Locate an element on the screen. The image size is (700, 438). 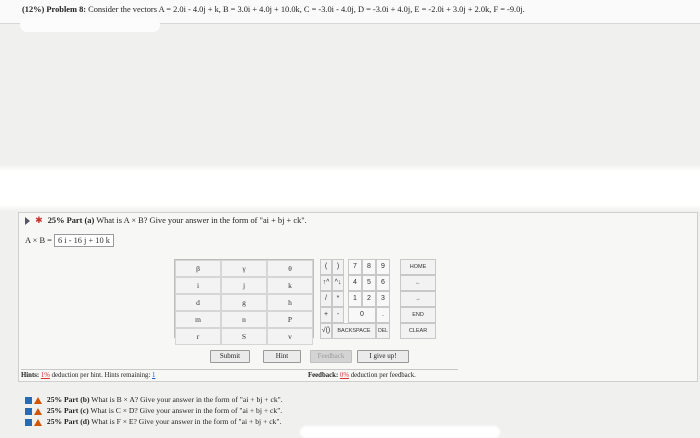
calc-7: 7 is located at coordinates (355, 267).